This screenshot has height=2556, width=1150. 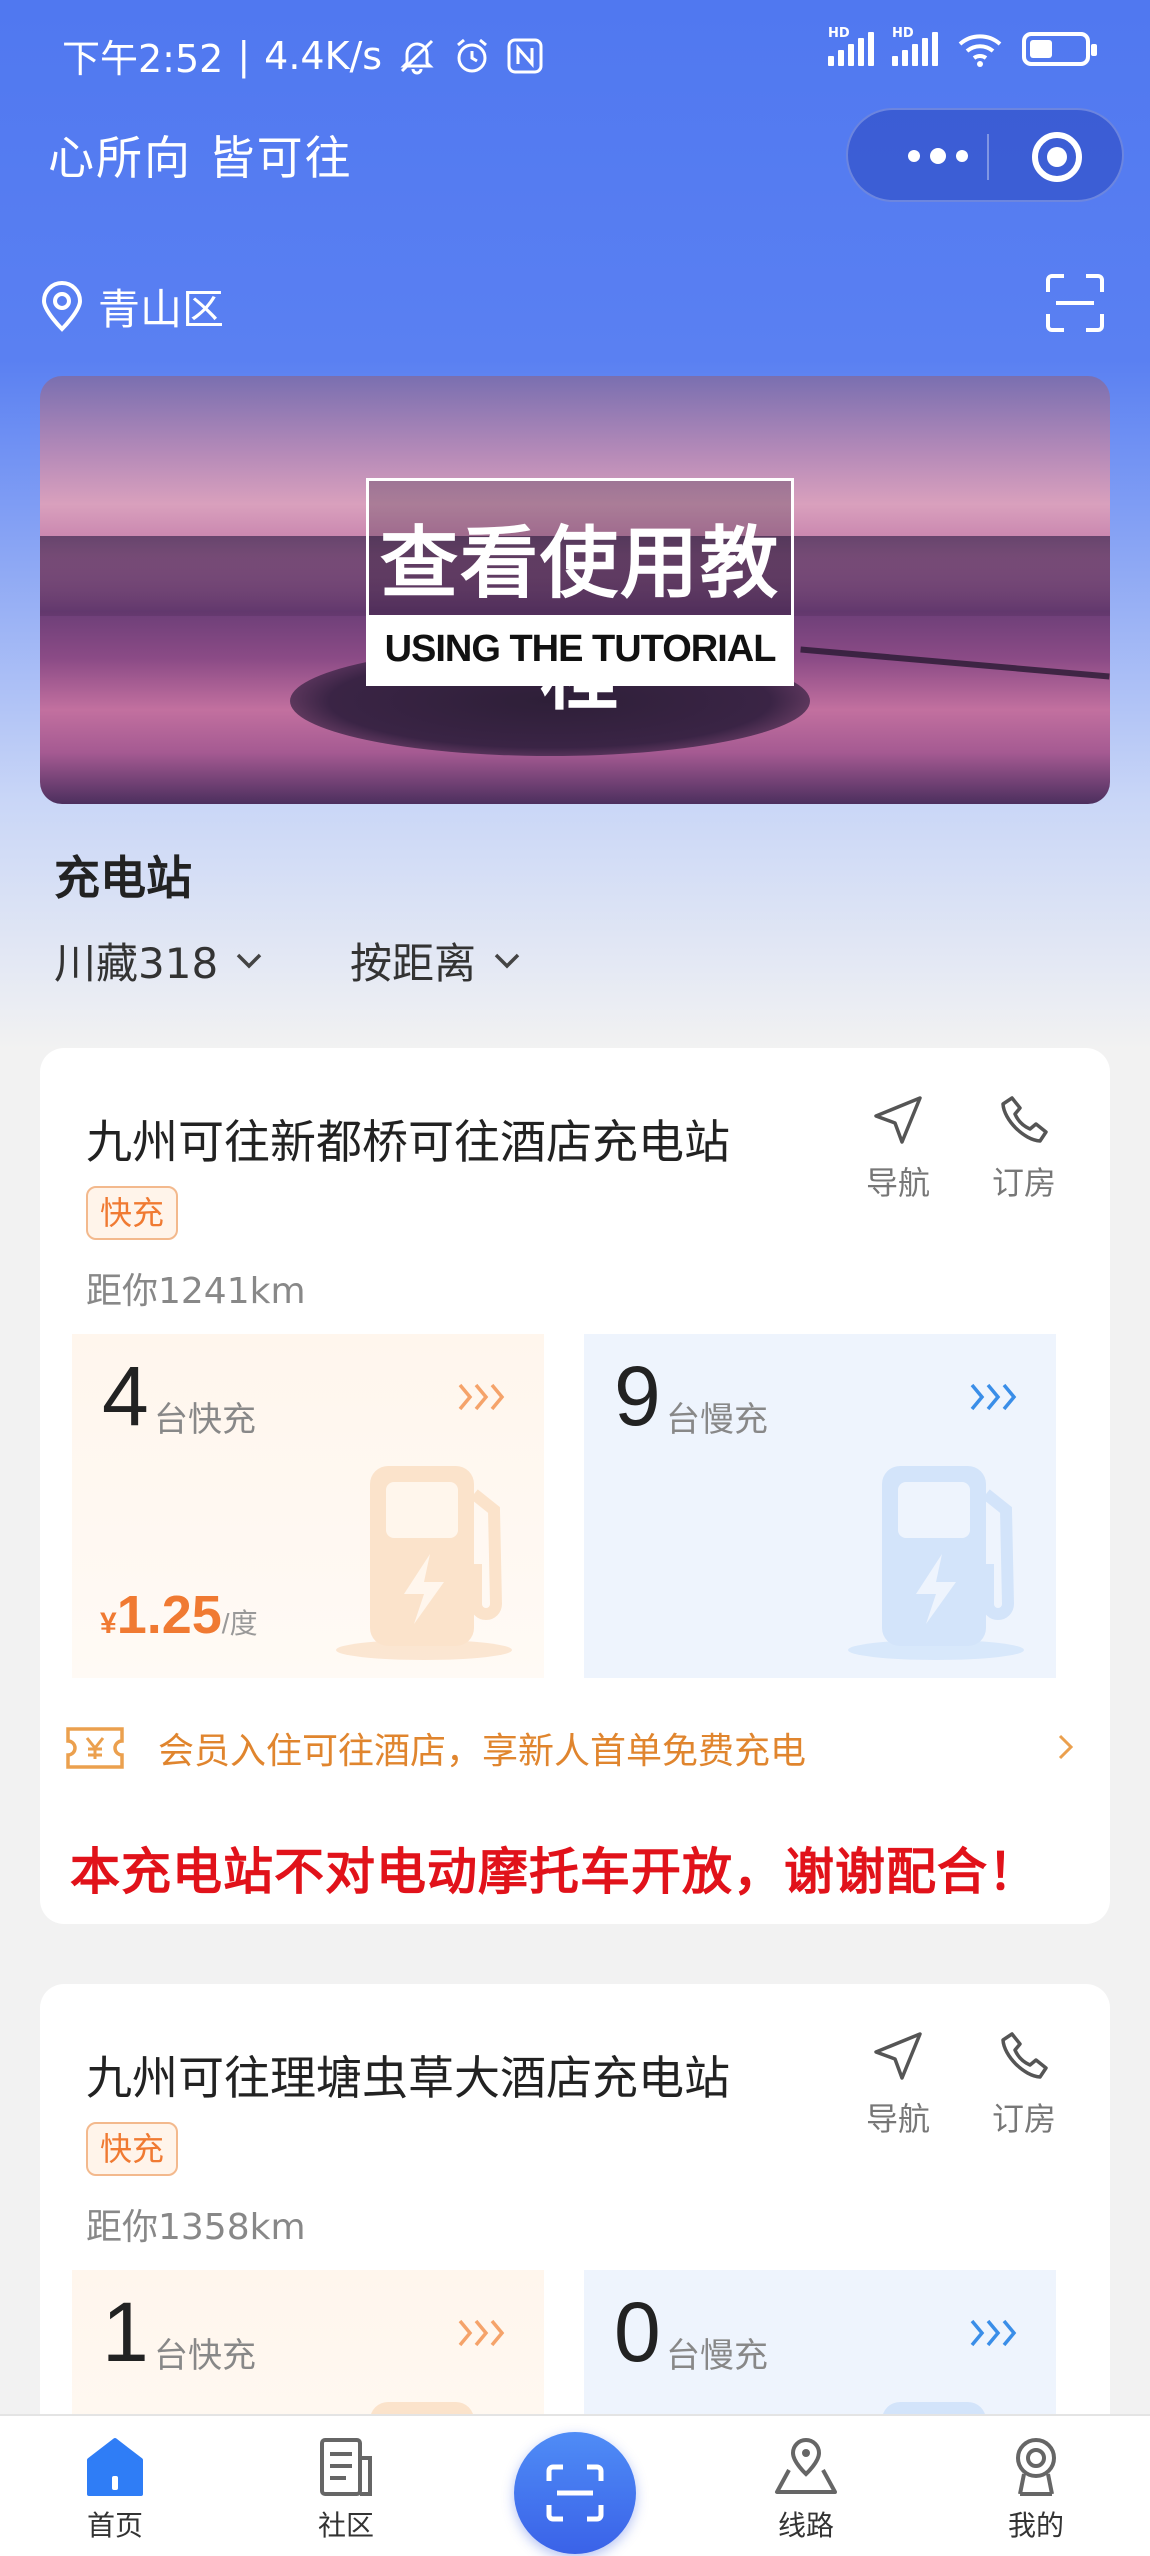 I want to click on app-title: 心所向 皆可往, so click(x=200, y=158).